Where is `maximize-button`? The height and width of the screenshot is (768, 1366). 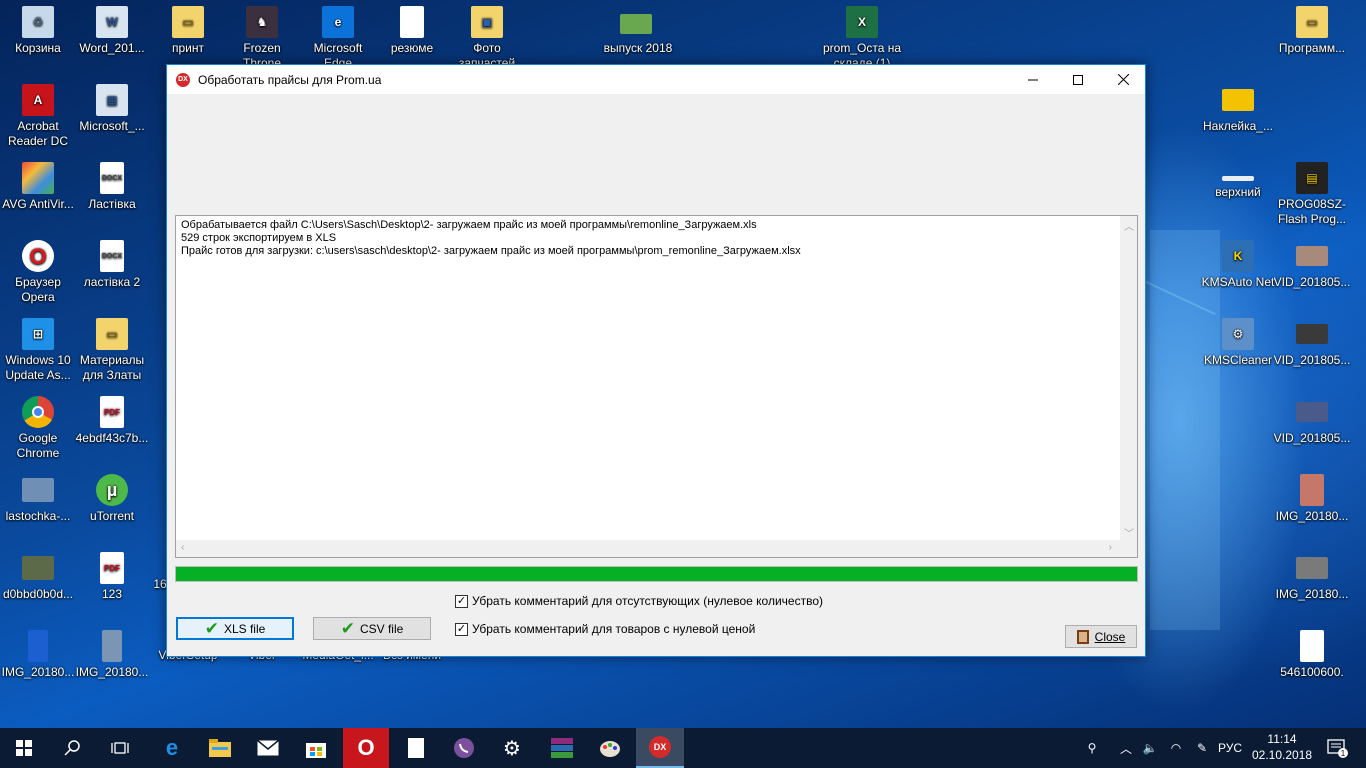 maximize-button is located at coordinates (1078, 79).